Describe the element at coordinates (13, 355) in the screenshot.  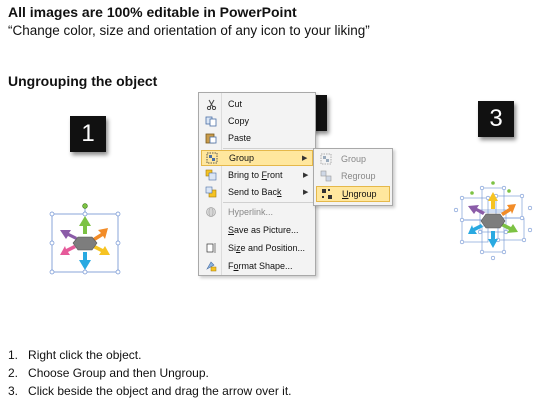
I see `instruction-number: 1.` at that location.